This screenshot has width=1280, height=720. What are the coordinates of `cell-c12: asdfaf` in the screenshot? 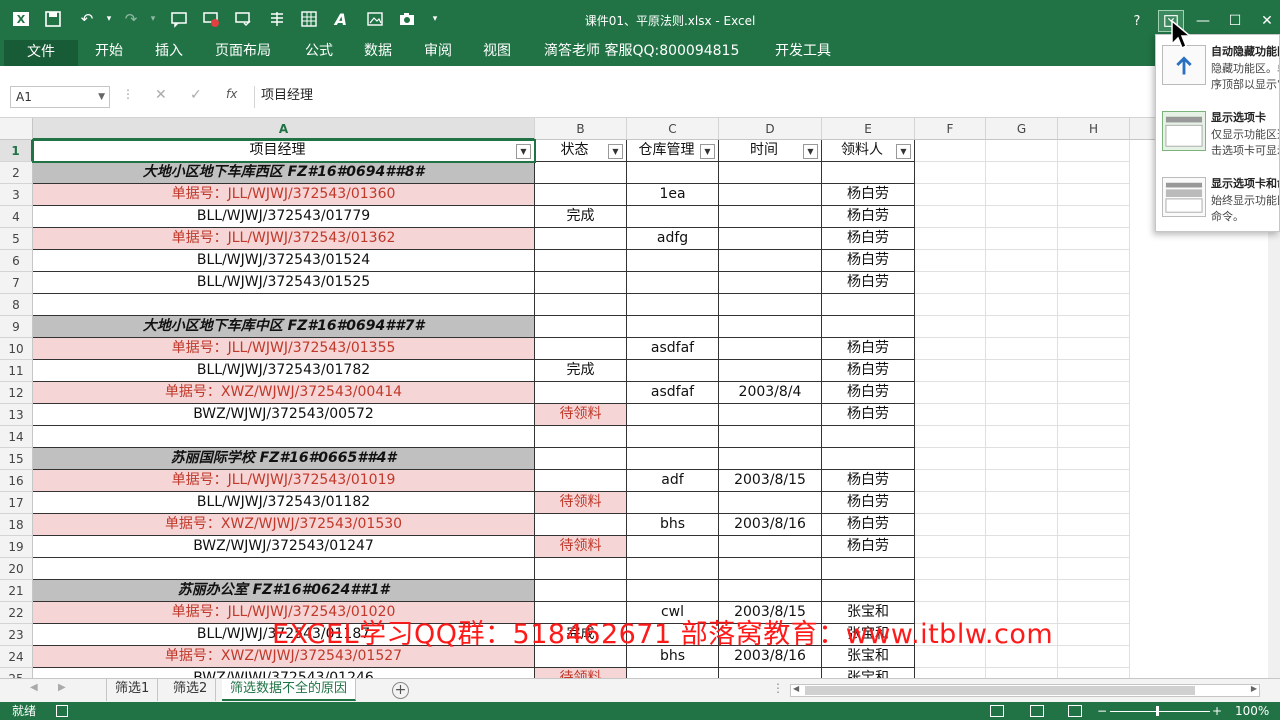 It's located at (673, 393).